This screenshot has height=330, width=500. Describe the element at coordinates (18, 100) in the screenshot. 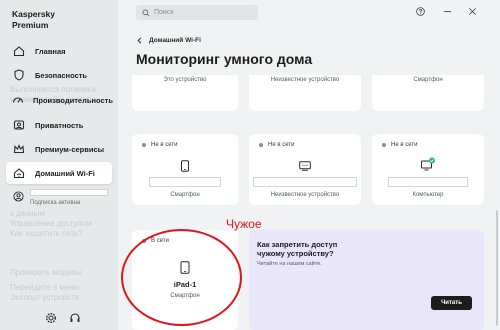

I see `speedometer-icon` at that location.